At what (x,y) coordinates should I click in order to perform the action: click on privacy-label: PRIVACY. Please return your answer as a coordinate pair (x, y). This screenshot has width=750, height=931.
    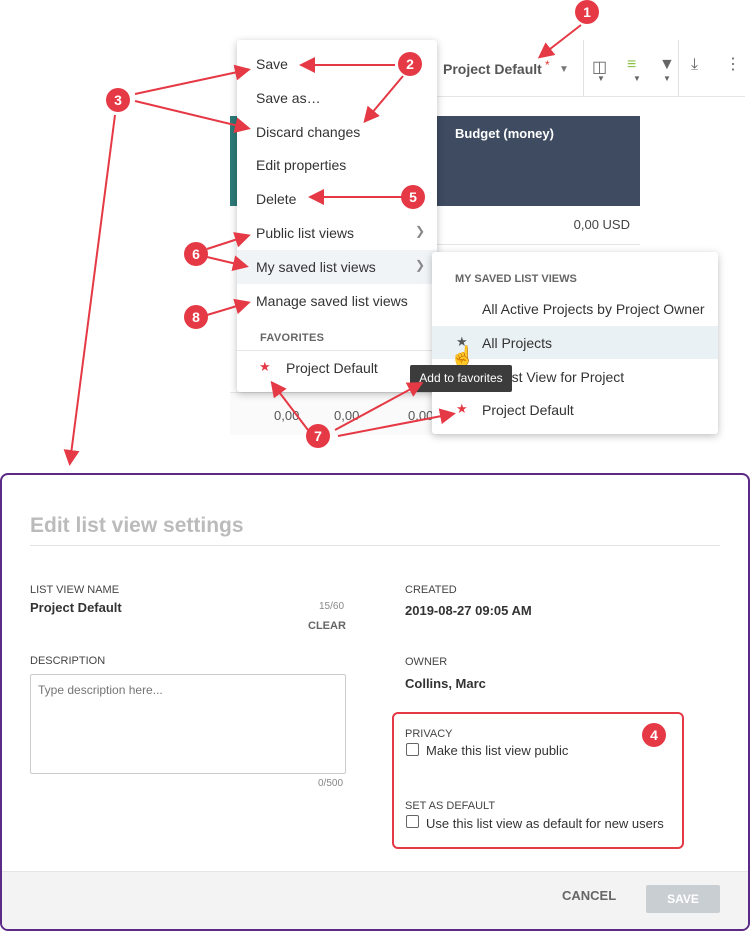
    Looking at the image, I should click on (429, 734).